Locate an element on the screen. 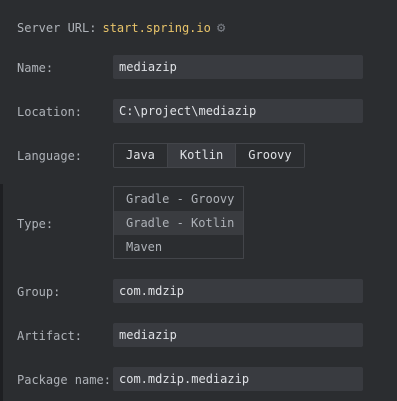 The image size is (397, 401). type-label: Type: is located at coordinates (35, 224).